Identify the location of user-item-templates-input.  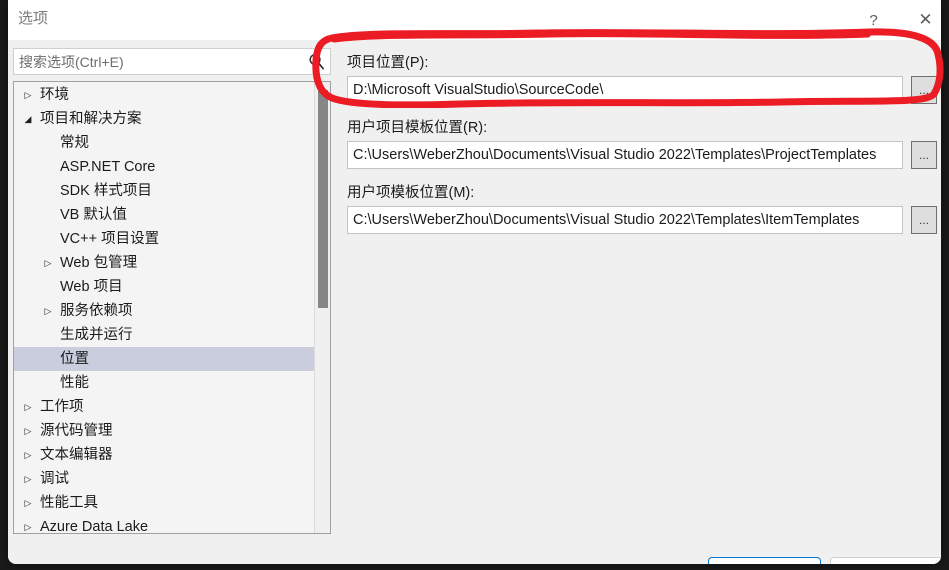
(625, 220).